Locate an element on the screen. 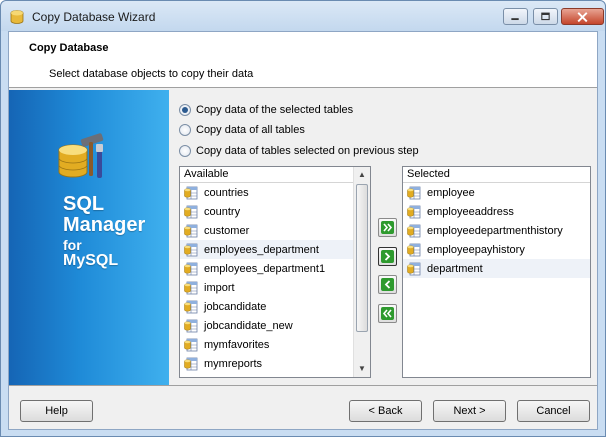  list-item: employeeaddress is located at coordinates (496, 211).